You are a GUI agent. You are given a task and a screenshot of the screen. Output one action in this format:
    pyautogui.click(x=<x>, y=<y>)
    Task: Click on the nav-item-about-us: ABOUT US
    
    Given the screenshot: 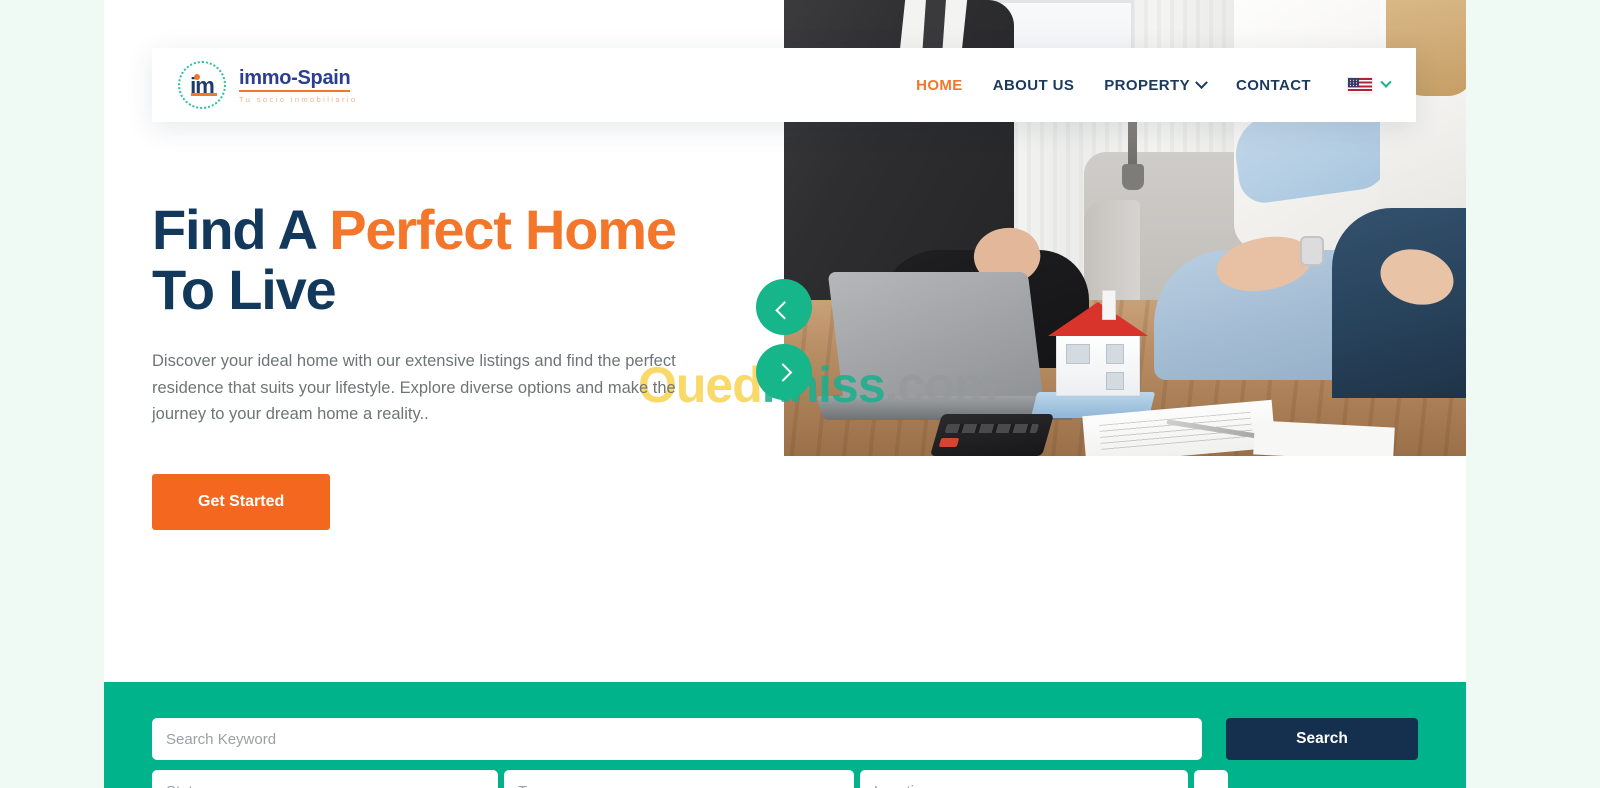 What is the action you would take?
    pyautogui.click(x=1034, y=85)
    